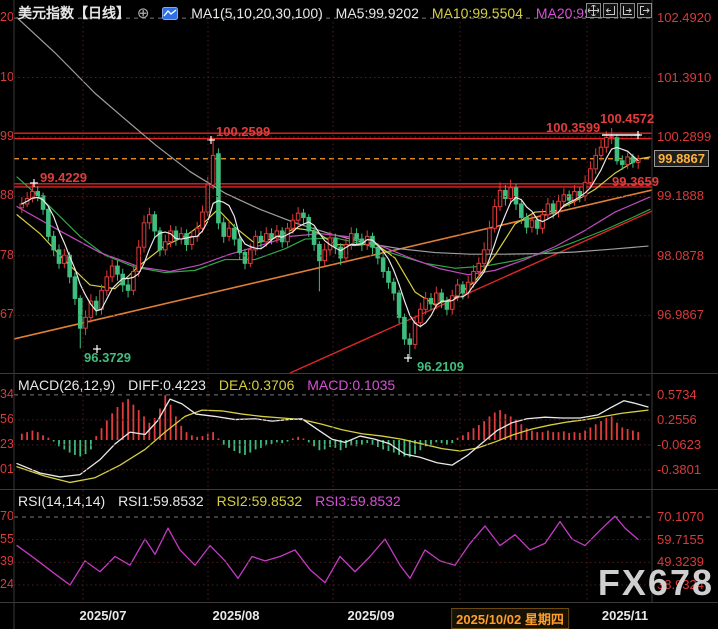  Describe the element at coordinates (619, 10) in the screenshot. I see `chart-toolbar` at that location.